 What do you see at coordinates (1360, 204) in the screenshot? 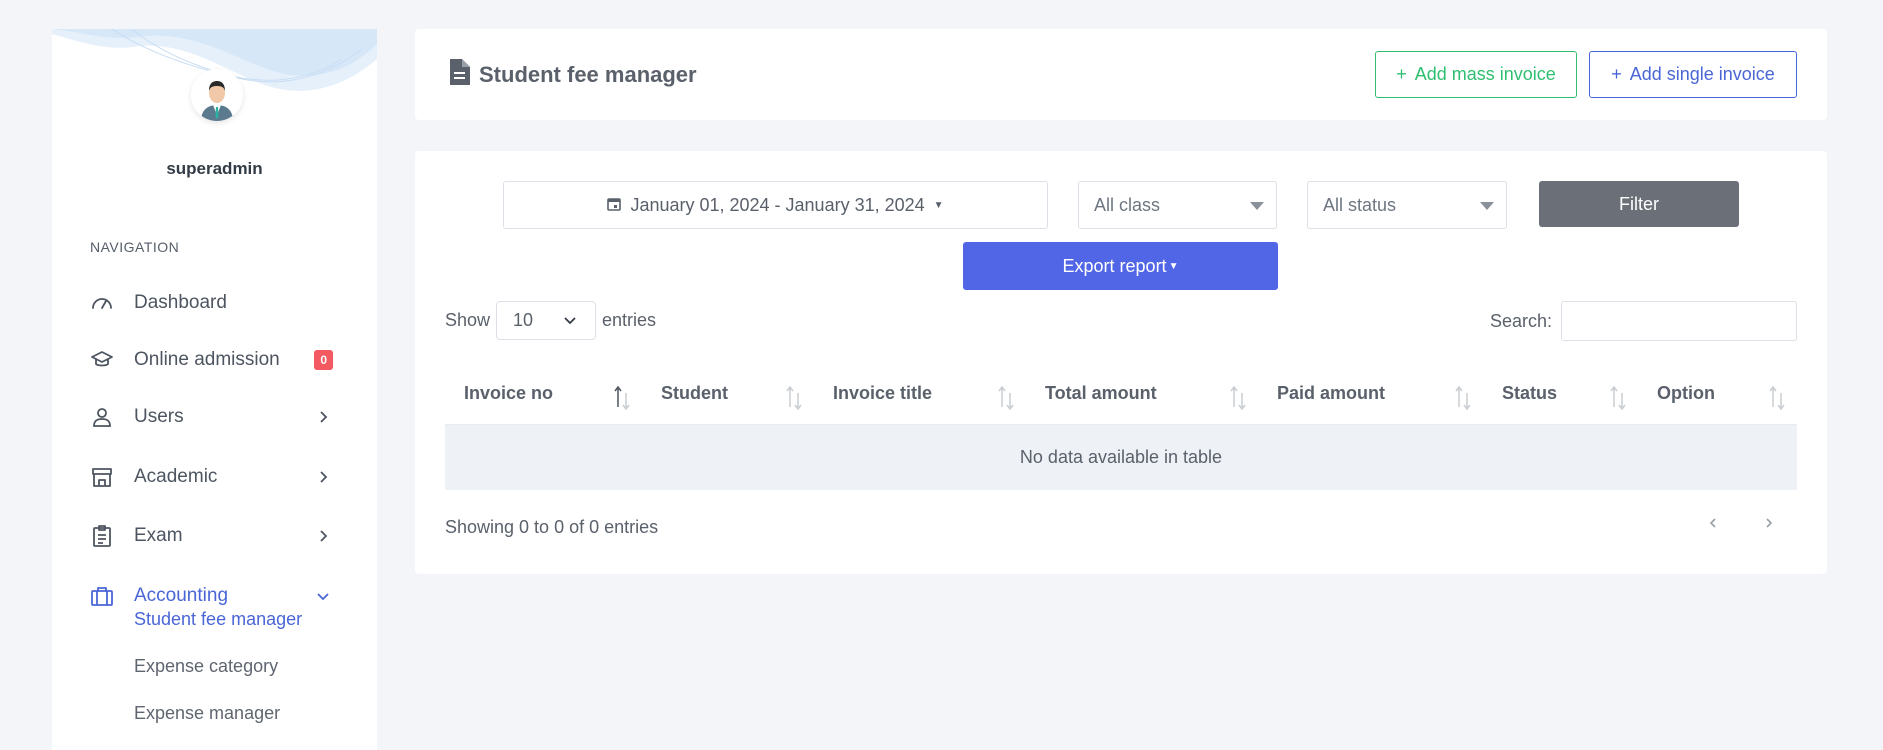
I see `status-select-value: All status` at bounding box center [1360, 204].